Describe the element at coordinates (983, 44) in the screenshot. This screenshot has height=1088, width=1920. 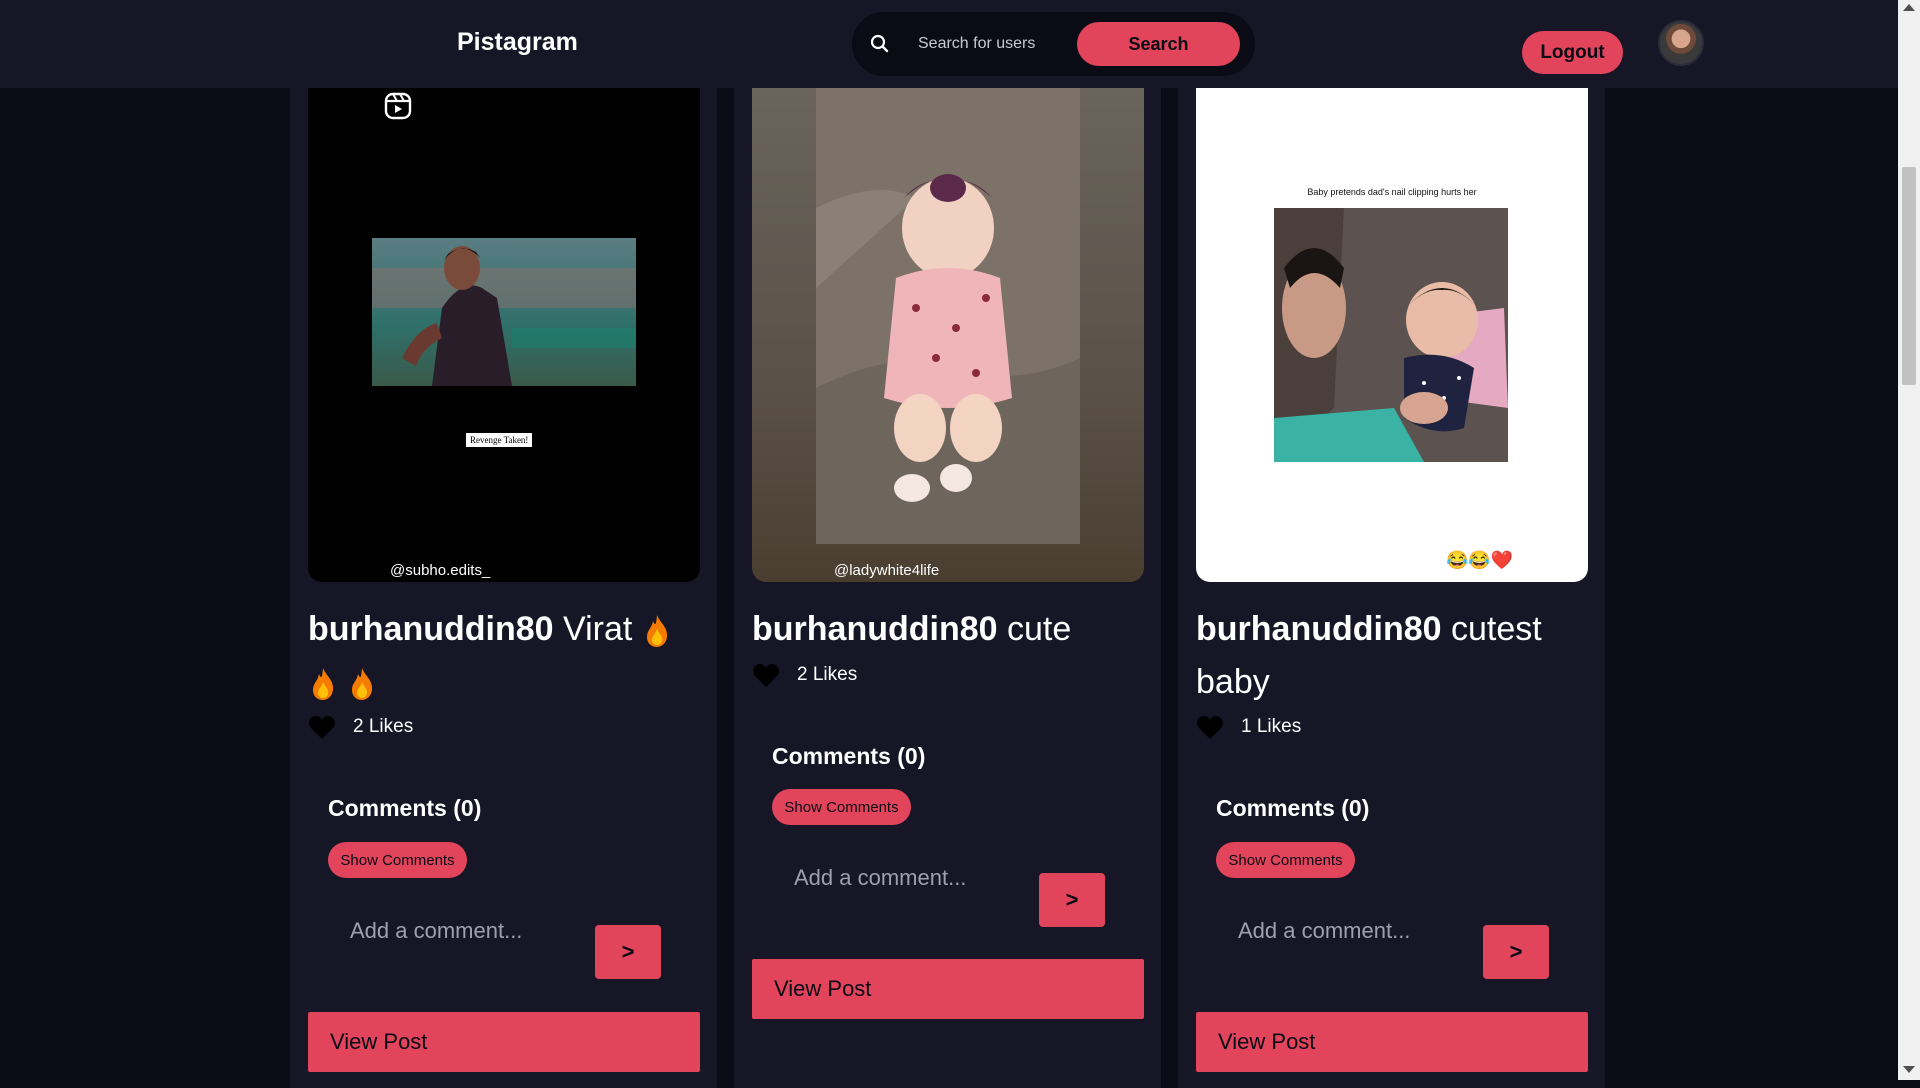
I see `search-input` at that location.